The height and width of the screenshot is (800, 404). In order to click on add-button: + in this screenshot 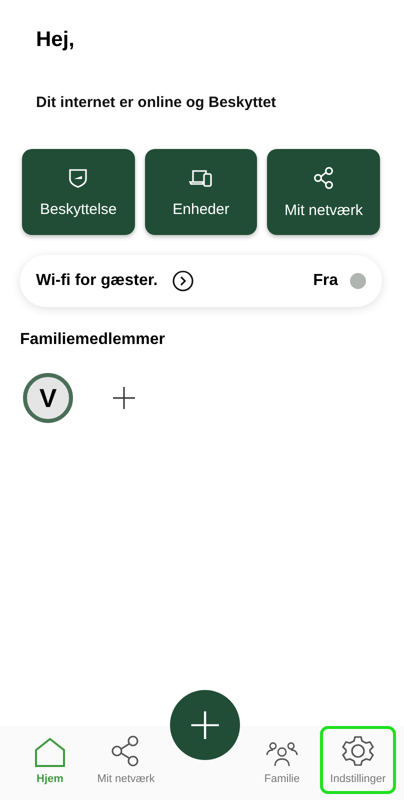, I will do `click(205, 725)`.